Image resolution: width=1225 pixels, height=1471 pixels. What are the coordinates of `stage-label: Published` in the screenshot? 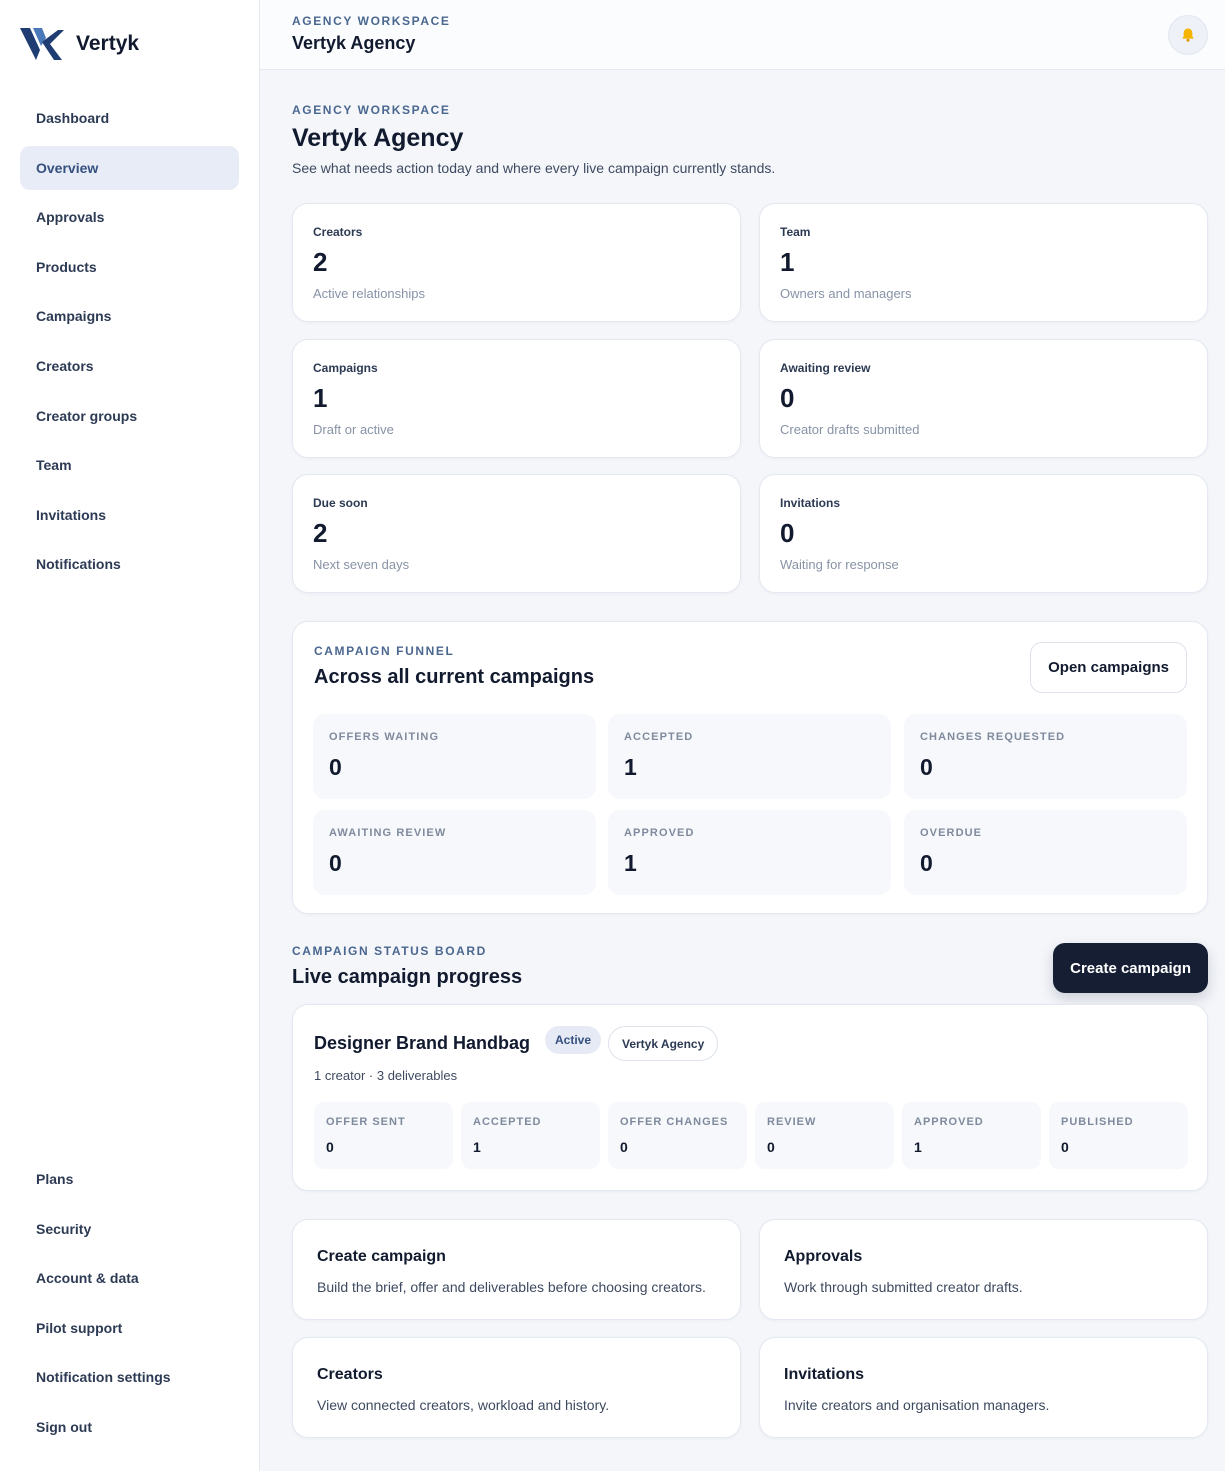 It's located at (1097, 1122).